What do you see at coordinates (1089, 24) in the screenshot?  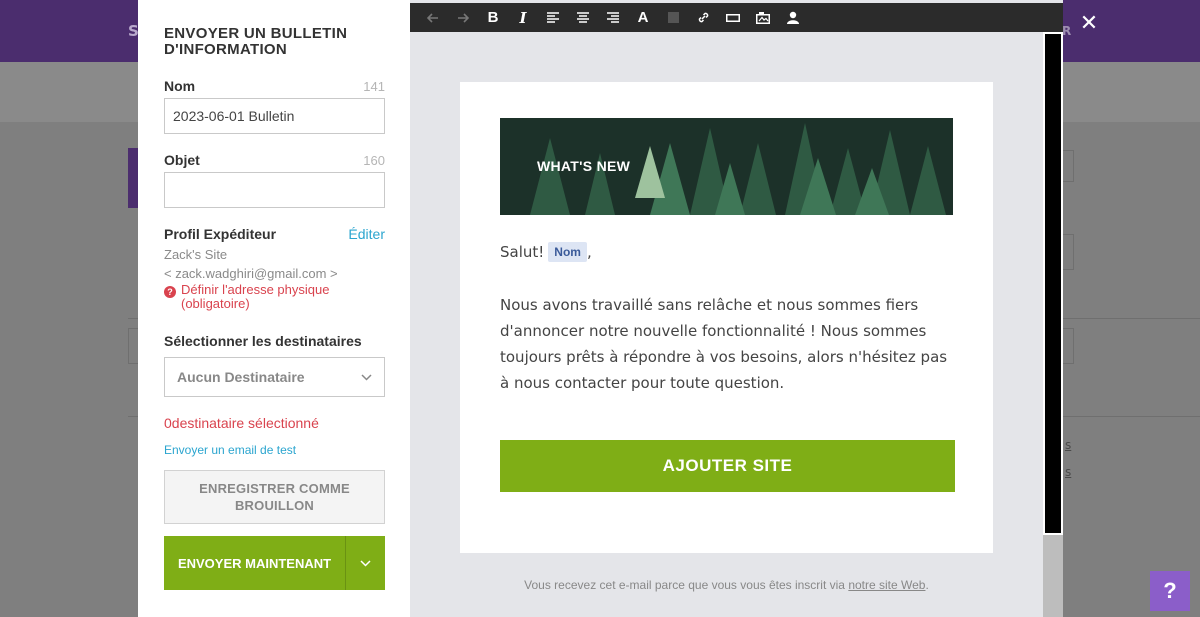 I see `close-icon: ✕` at bounding box center [1089, 24].